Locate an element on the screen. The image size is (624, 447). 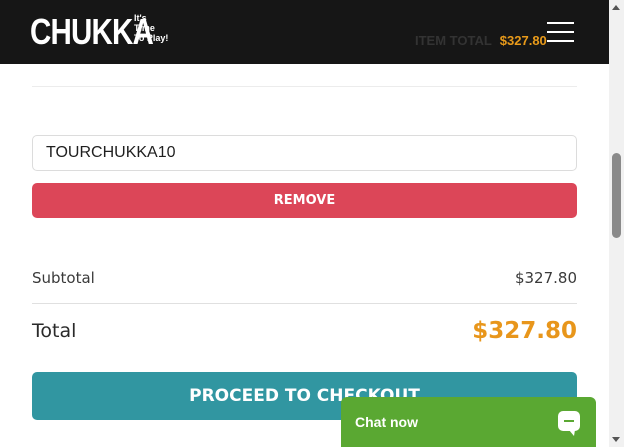
scroll-down-arrow-icon is located at coordinates (616, 439).